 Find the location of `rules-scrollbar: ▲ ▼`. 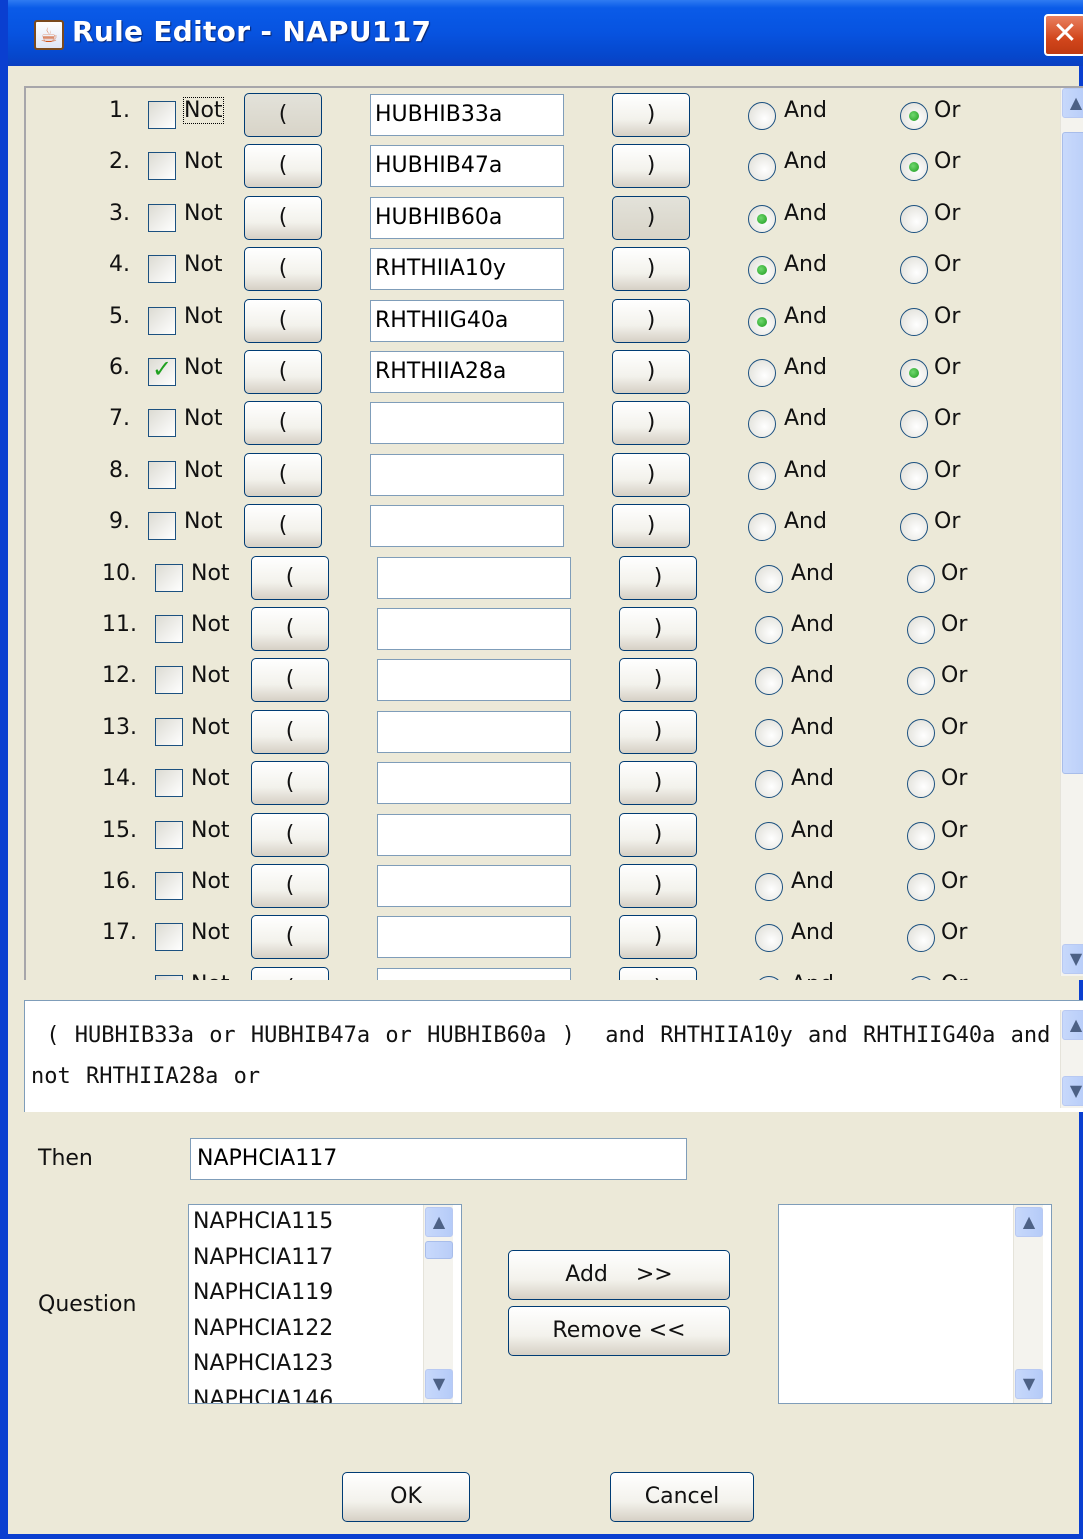

rules-scrollbar: ▲ ▼ is located at coordinates (1071, 532).